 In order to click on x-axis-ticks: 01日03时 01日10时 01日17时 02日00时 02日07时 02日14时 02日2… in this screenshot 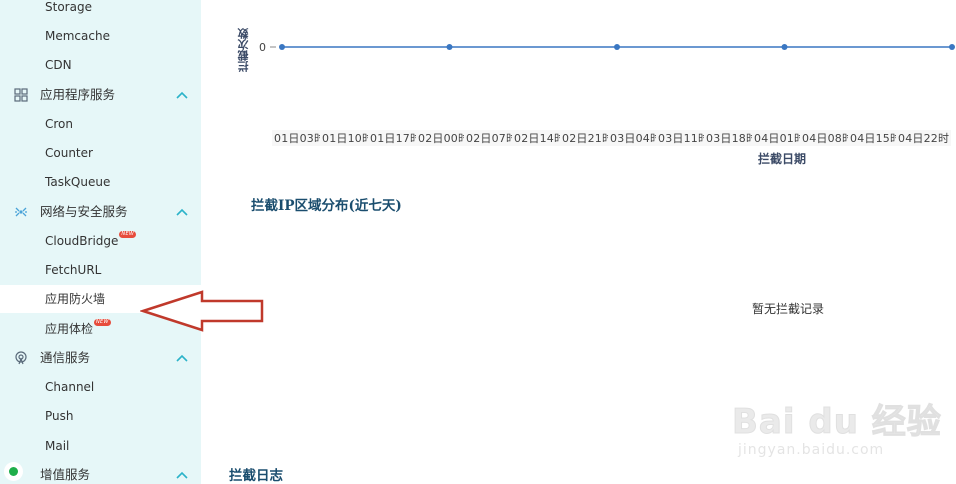, I will do `click(614, 138)`.